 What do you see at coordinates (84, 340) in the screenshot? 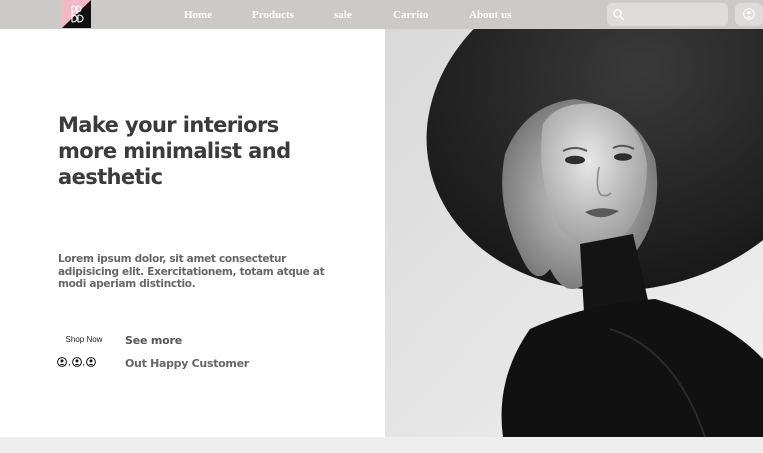
I see `shop-now-button: Shop Now` at bounding box center [84, 340].